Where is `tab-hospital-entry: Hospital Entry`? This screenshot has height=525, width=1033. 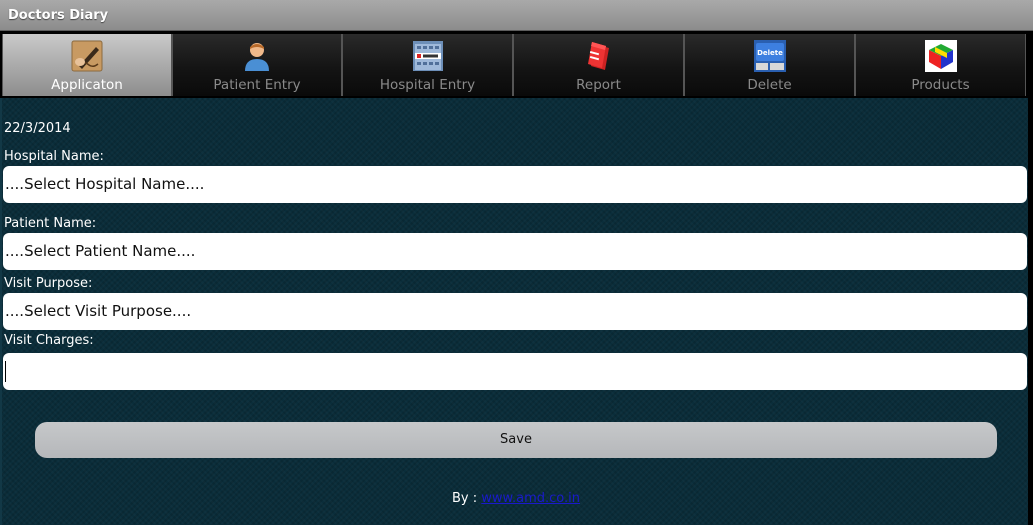
tab-hospital-entry: Hospital Entry is located at coordinates (427, 65).